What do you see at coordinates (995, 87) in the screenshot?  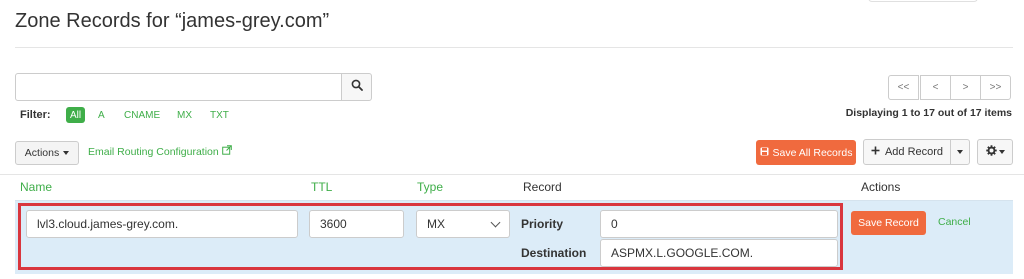 I see `pager-last-button: >>` at bounding box center [995, 87].